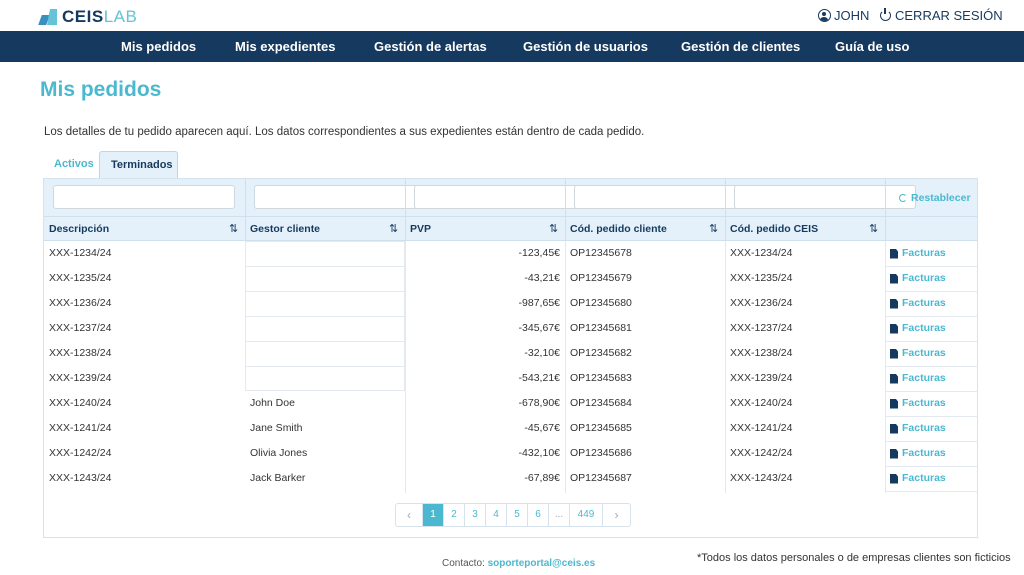  What do you see at coordinates (430, 46) in the screenshot?
I see `nav-item-gestion-alertas: Gestión de alertas` at bounding box center [430, 46].